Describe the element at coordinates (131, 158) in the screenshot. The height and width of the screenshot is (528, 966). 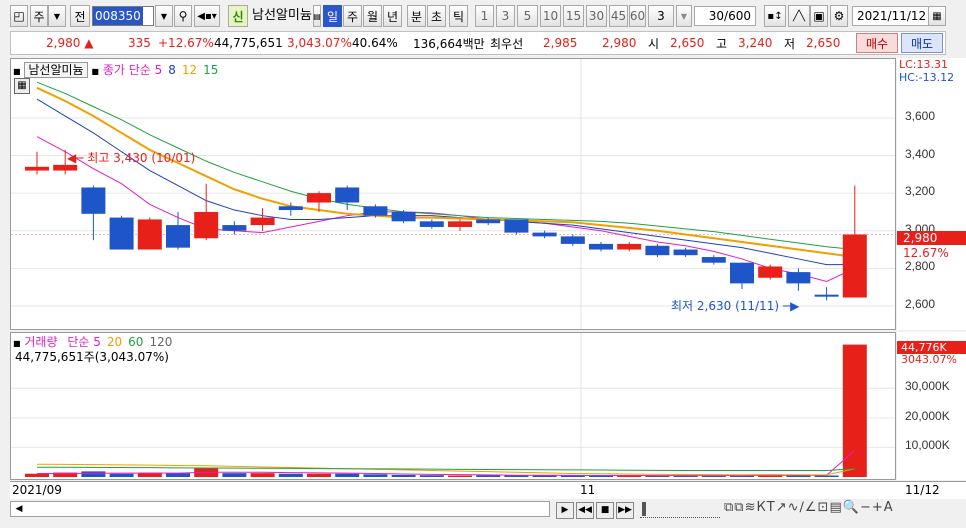
I see `high-annotation: ◀─ 최고 3,430 (10/01)` at that location.